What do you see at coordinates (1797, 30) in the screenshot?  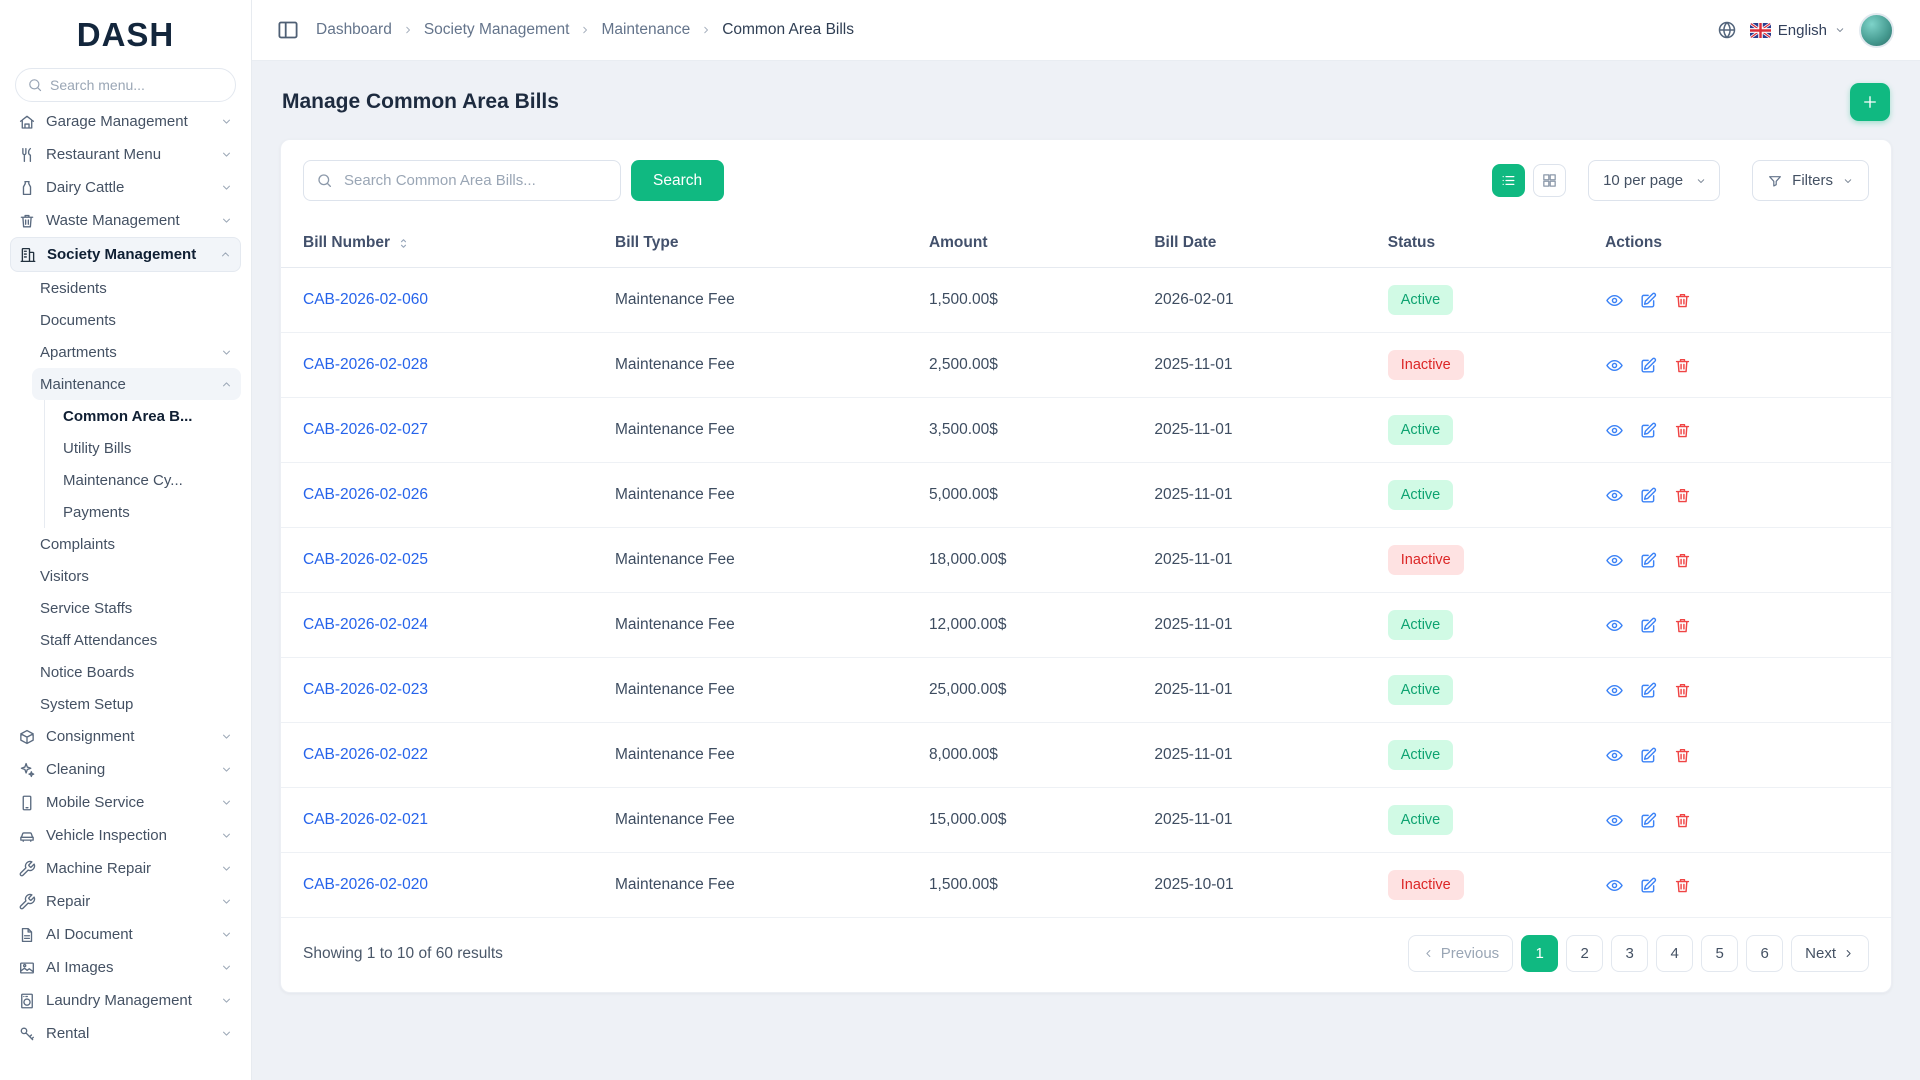 I see `language-selector: English` at bounding box center [1797, 30].